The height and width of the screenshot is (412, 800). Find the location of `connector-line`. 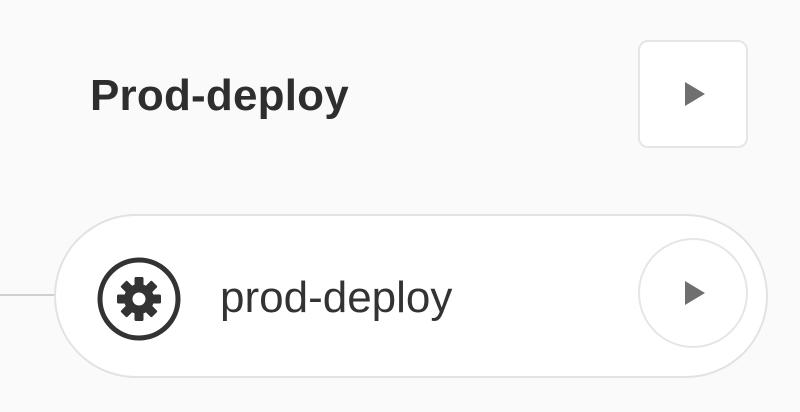

connector-line is located at coordinates (28, 295).